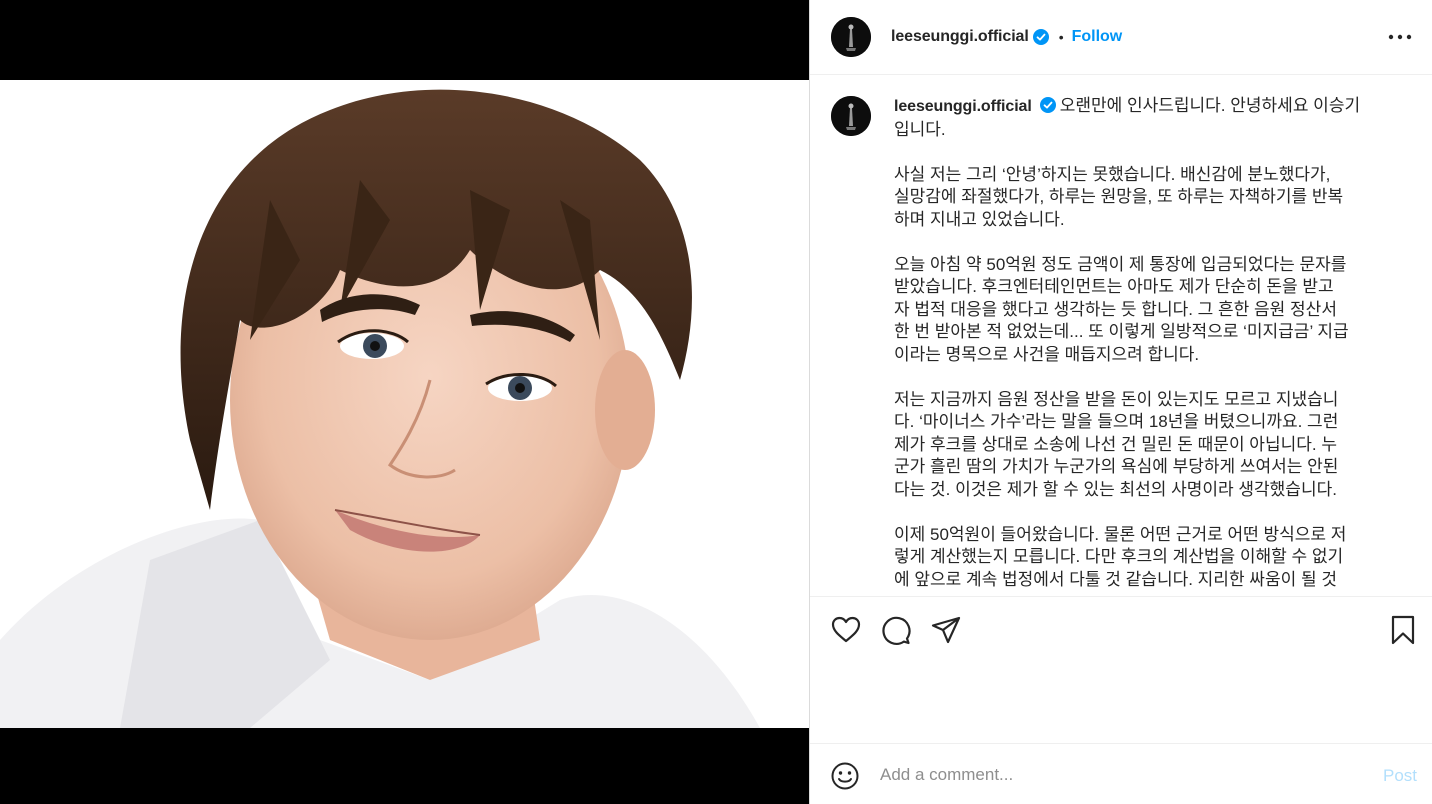 The width and height of the screenshot is (1432, 804). What do you see at coordinates (1115, 309) in the screenshot?
I see `caption-line: 자 법적 대응을 했다고 생각하는 듯 합니다. 그 흔한 음원 정산서` at bounding box center [1115, 309].